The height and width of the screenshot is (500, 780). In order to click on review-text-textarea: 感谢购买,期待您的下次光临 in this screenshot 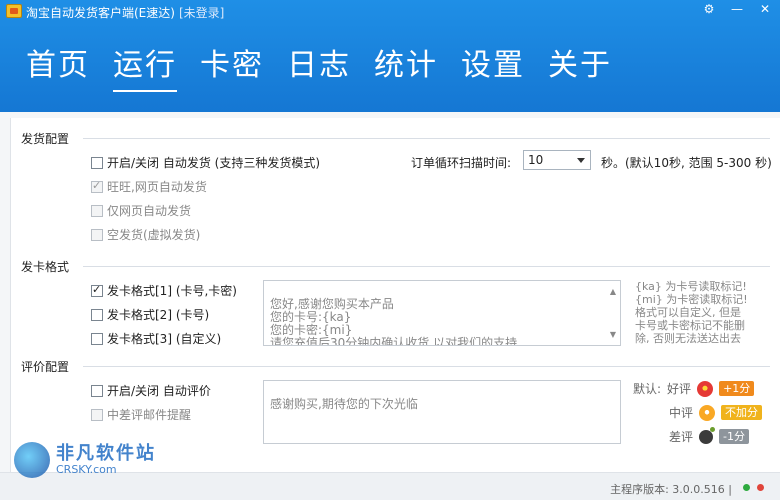, I will do `click(442, 412)`.